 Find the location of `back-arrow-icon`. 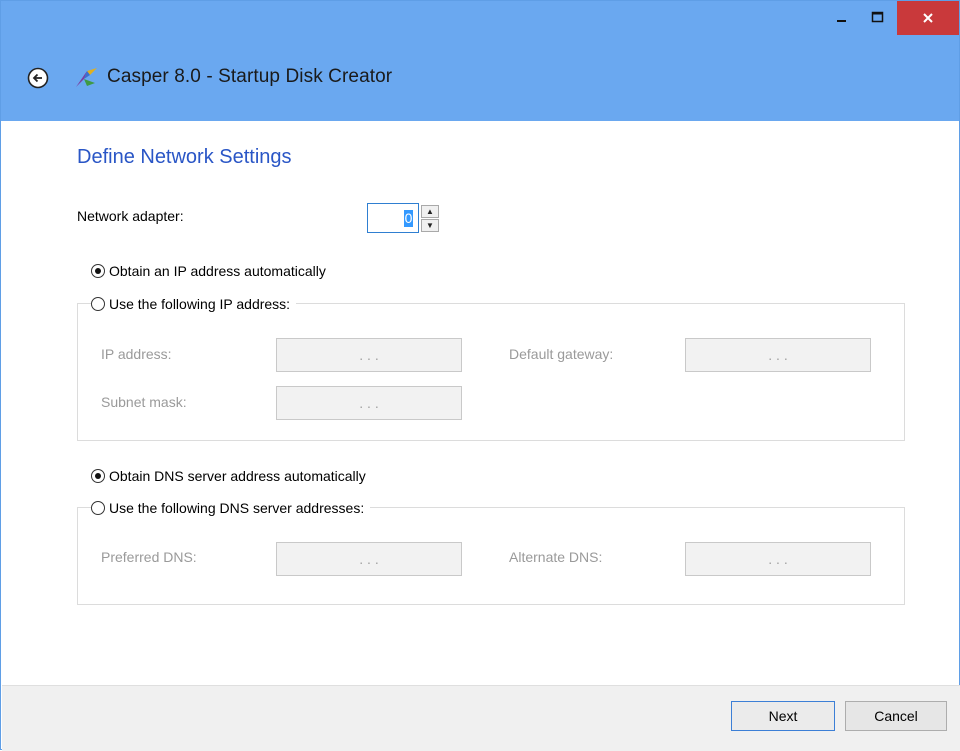

back-arrow-icon is located at coordinates (38, 78).